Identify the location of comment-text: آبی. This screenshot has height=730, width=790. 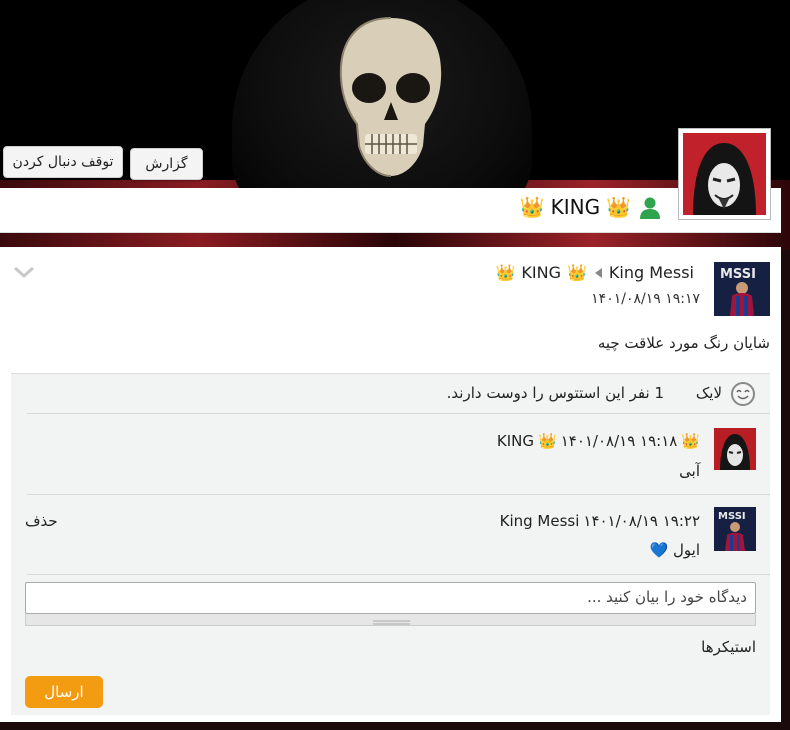
(689, 471).